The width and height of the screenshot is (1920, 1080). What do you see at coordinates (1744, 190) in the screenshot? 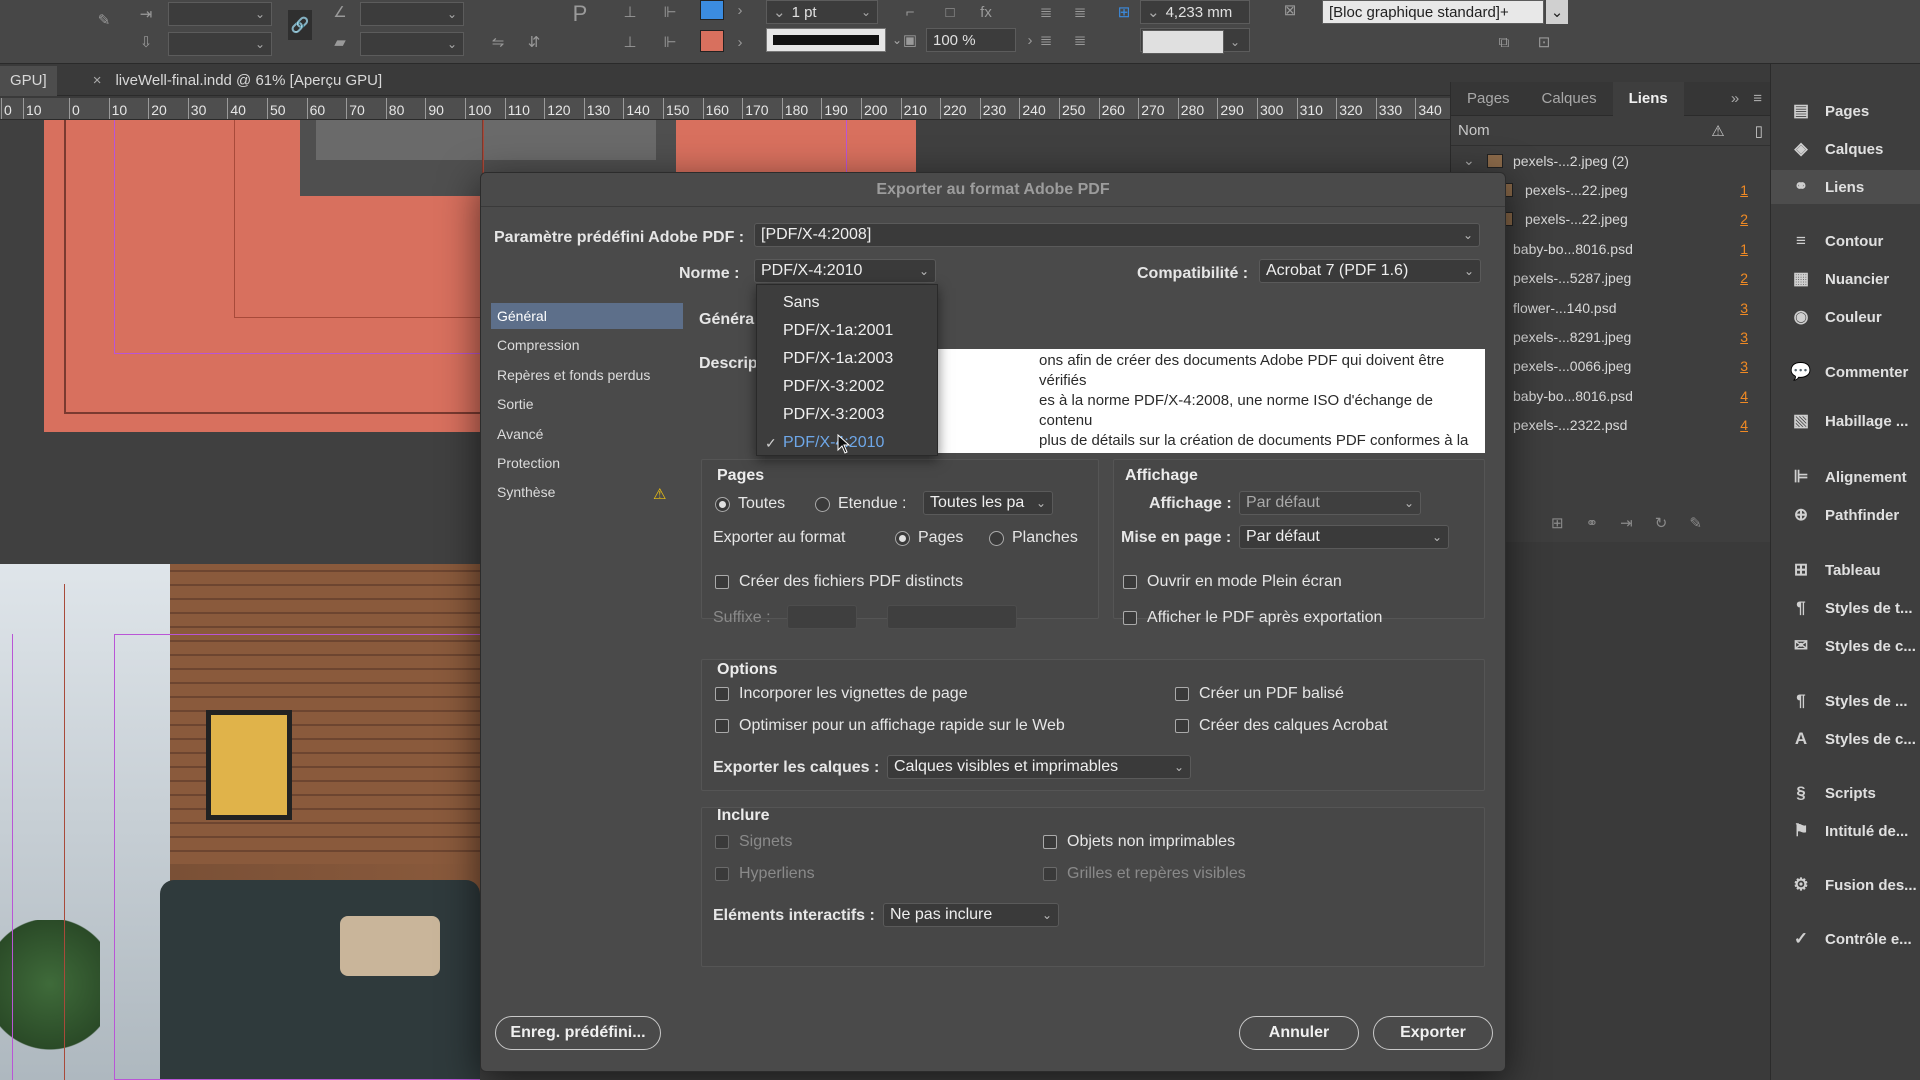
I see `link-page-number: 1` at bounding box center [1744, 190].